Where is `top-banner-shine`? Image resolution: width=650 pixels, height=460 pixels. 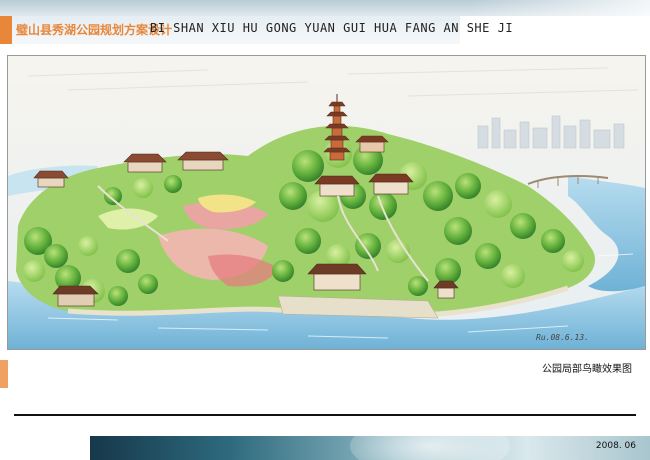 top-banner-shine is located at coordinates (560, 8).